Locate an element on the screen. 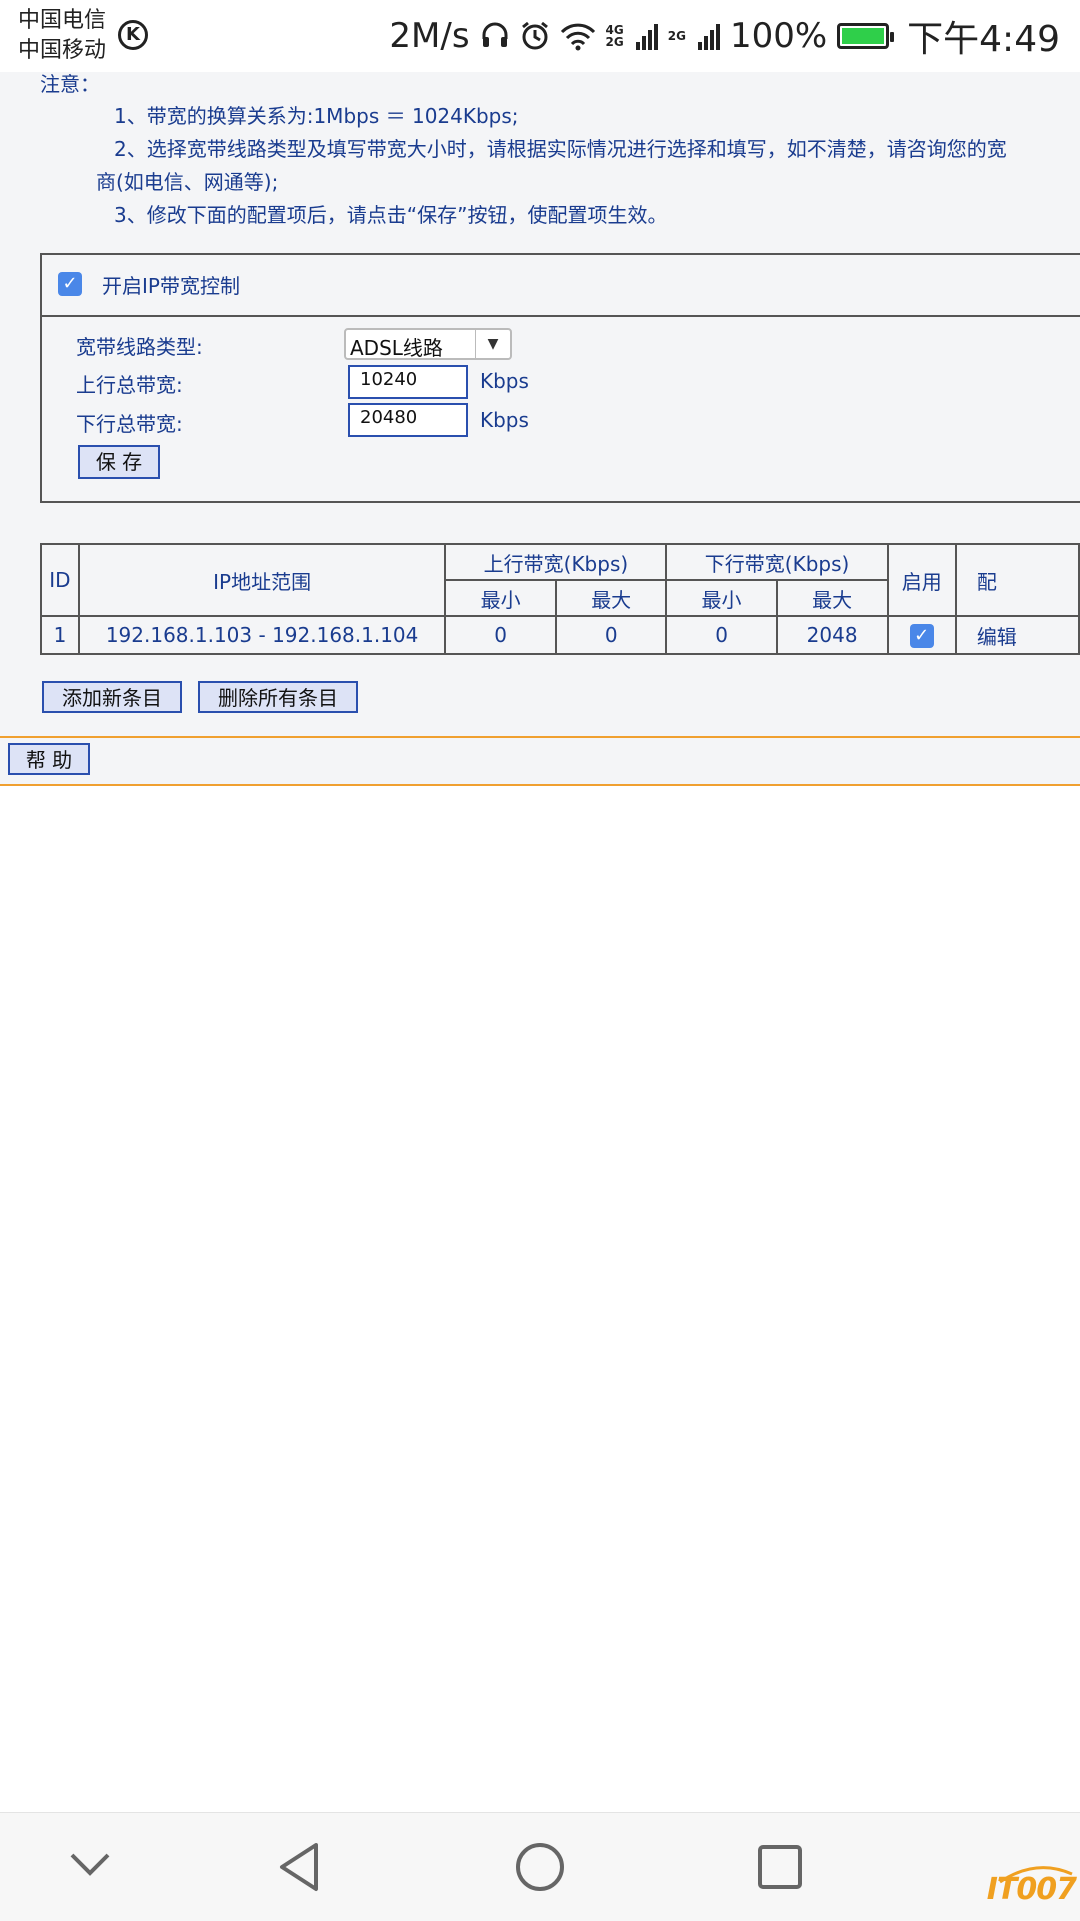 The width and height of the screenshot is (1080, 1921). row-ip-range: 192.168.1.103 - 192.168.1.104 is located at coordinates (262, 635).